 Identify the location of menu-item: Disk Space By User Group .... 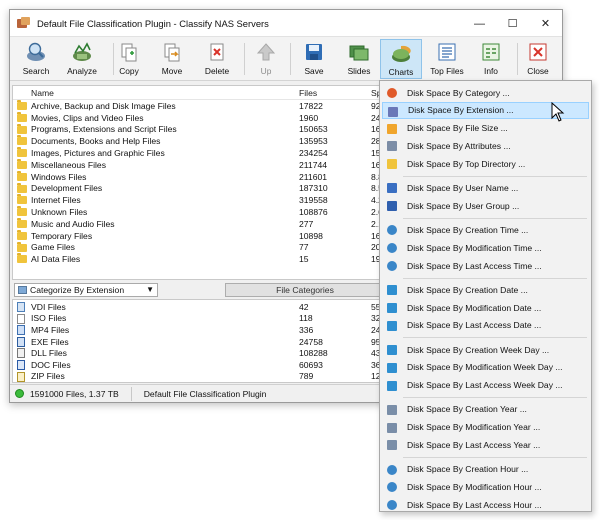
(485, 205).